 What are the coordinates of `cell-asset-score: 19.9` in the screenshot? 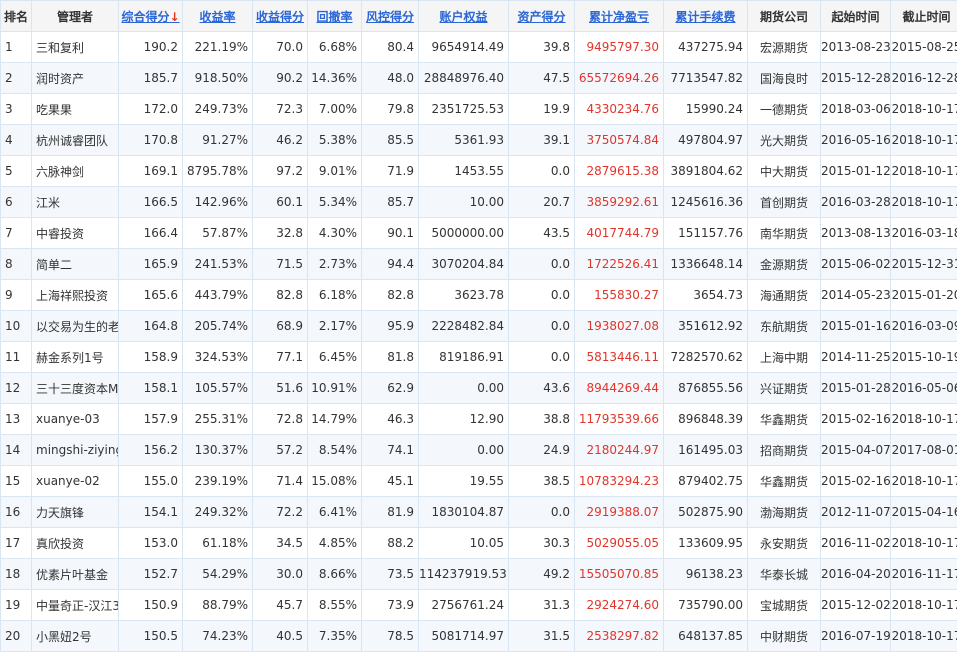 It's located at (542, 109).